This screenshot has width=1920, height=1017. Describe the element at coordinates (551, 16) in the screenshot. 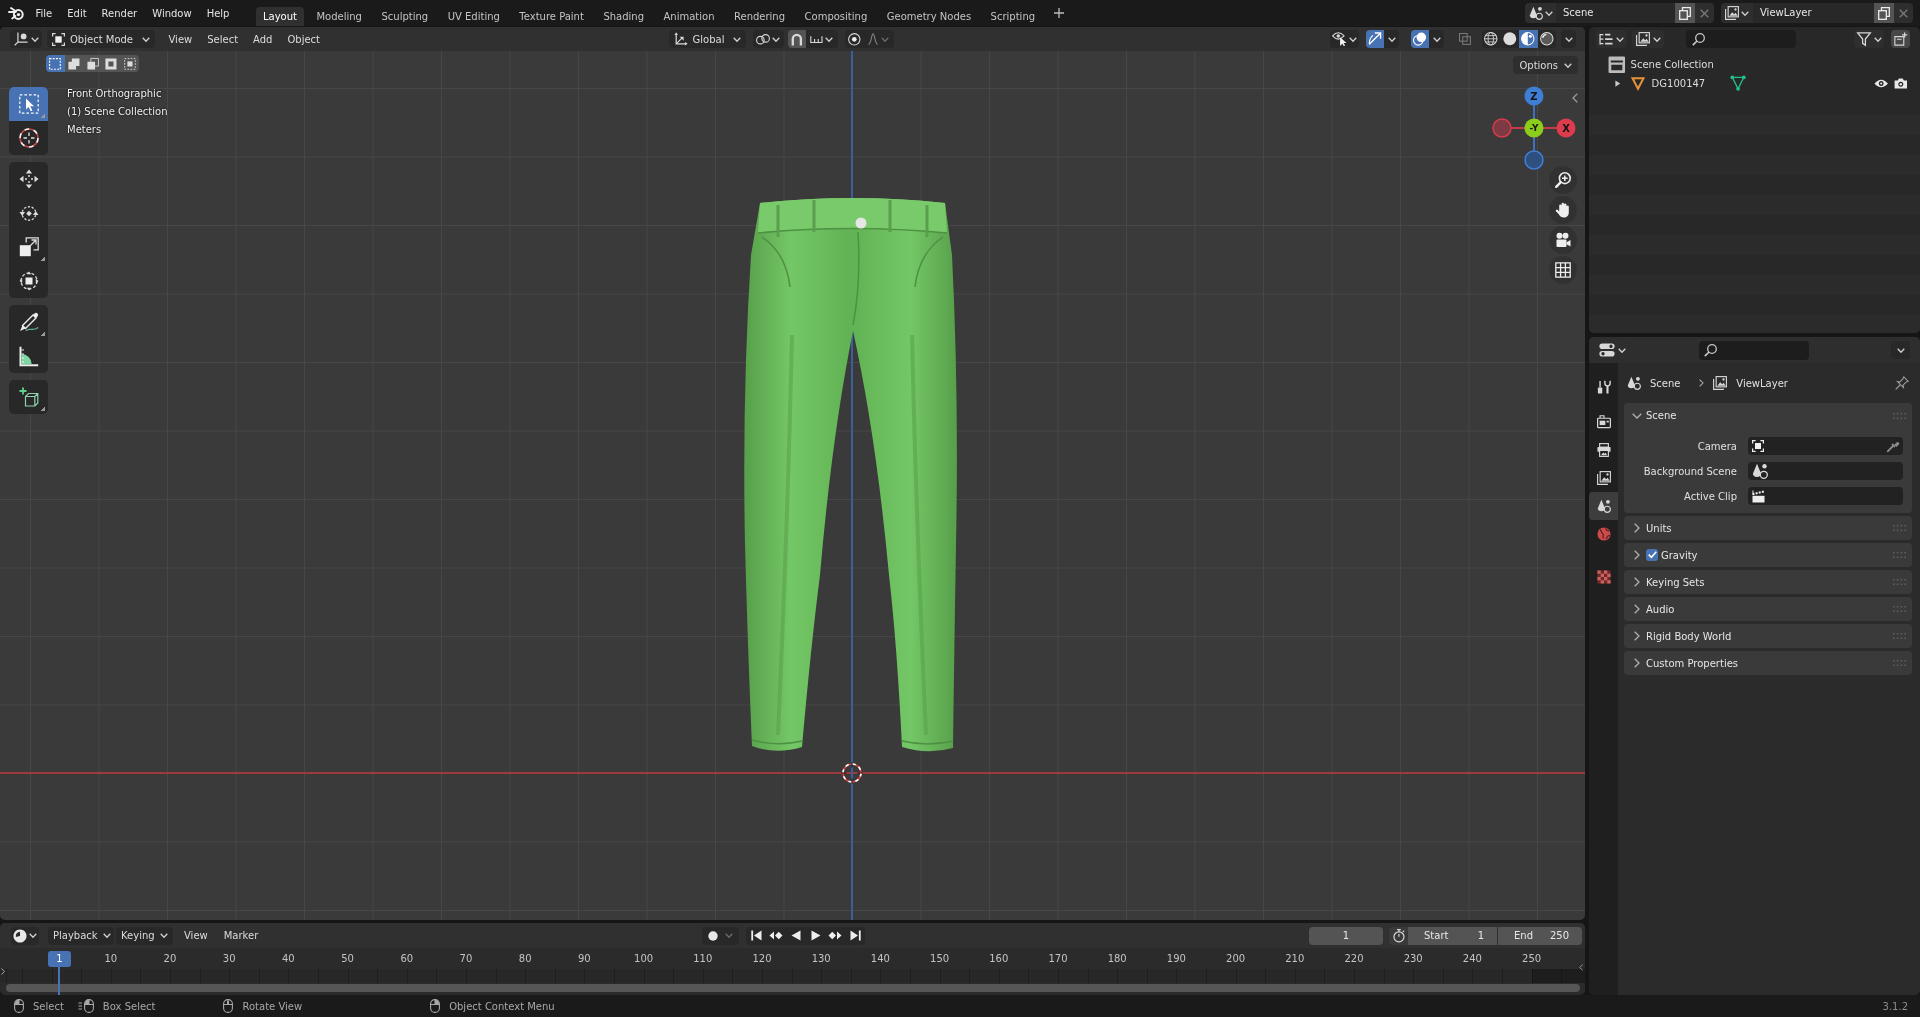

I see `workspace-tab: Texture Paint` at that location.